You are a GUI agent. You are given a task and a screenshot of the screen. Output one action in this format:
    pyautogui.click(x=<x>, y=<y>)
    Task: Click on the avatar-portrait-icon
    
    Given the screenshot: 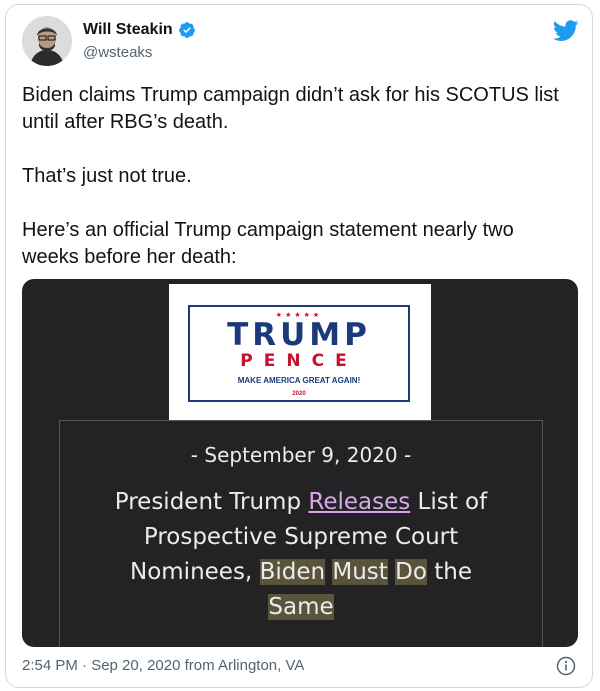 What is the action you would take?
    pyautogui.click(x=47, y=41)
    